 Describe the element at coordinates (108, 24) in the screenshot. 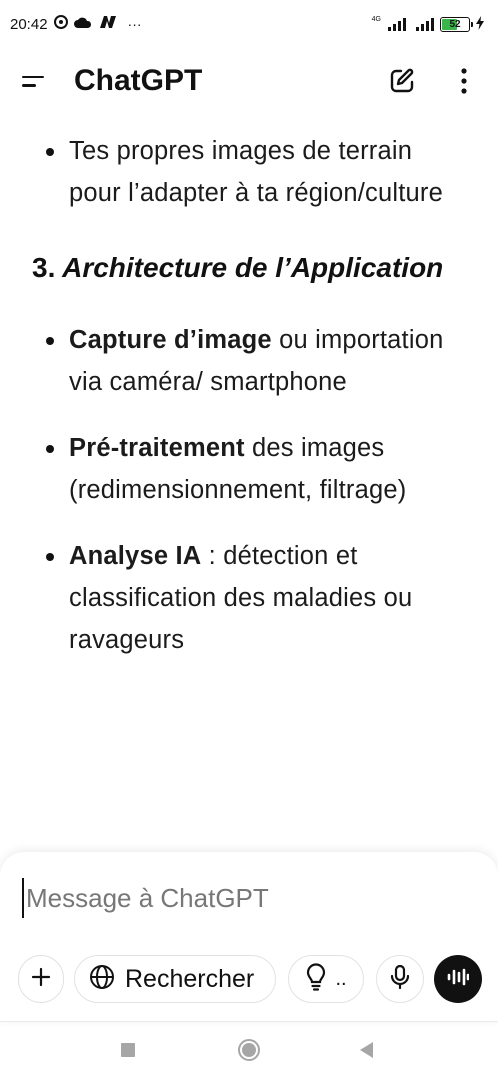

I see `app-notification-icon` at that location.